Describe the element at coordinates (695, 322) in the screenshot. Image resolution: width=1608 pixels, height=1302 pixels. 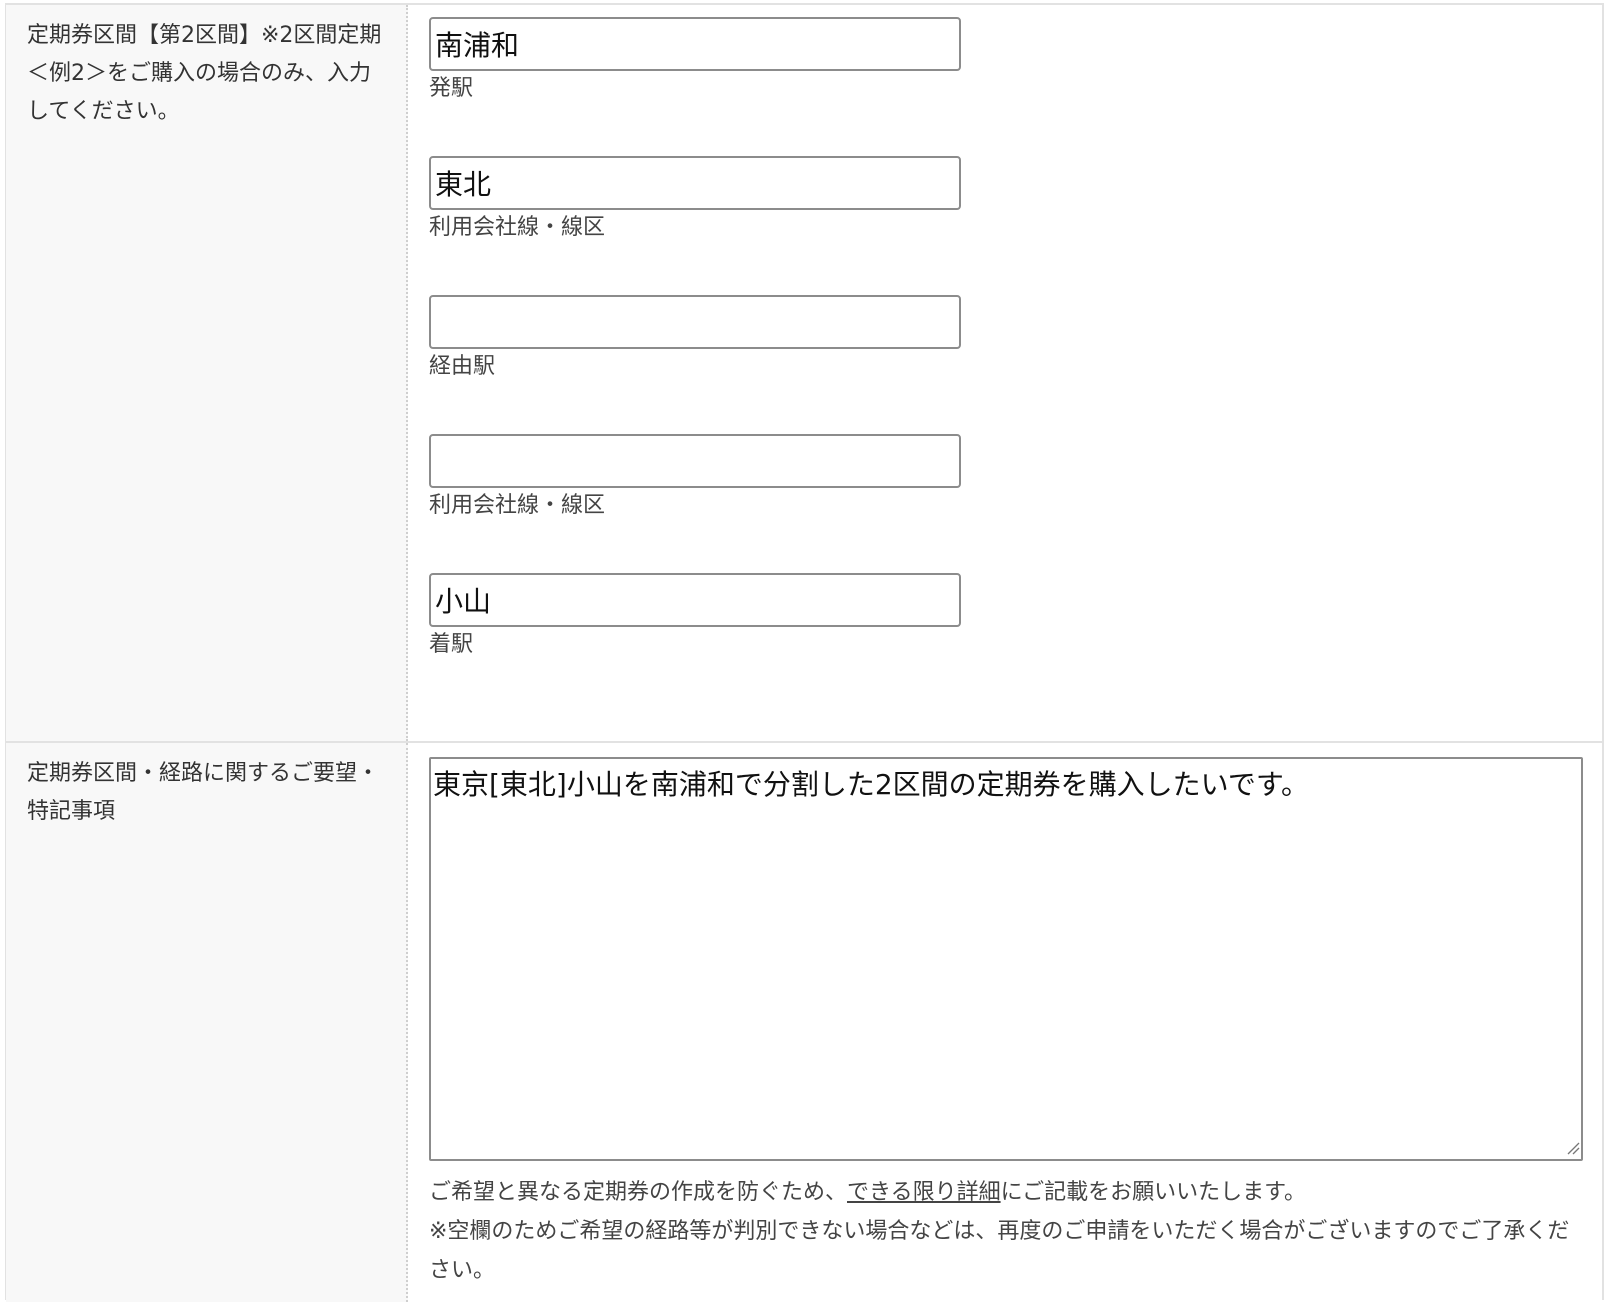
I see `via-station-input` at that location.